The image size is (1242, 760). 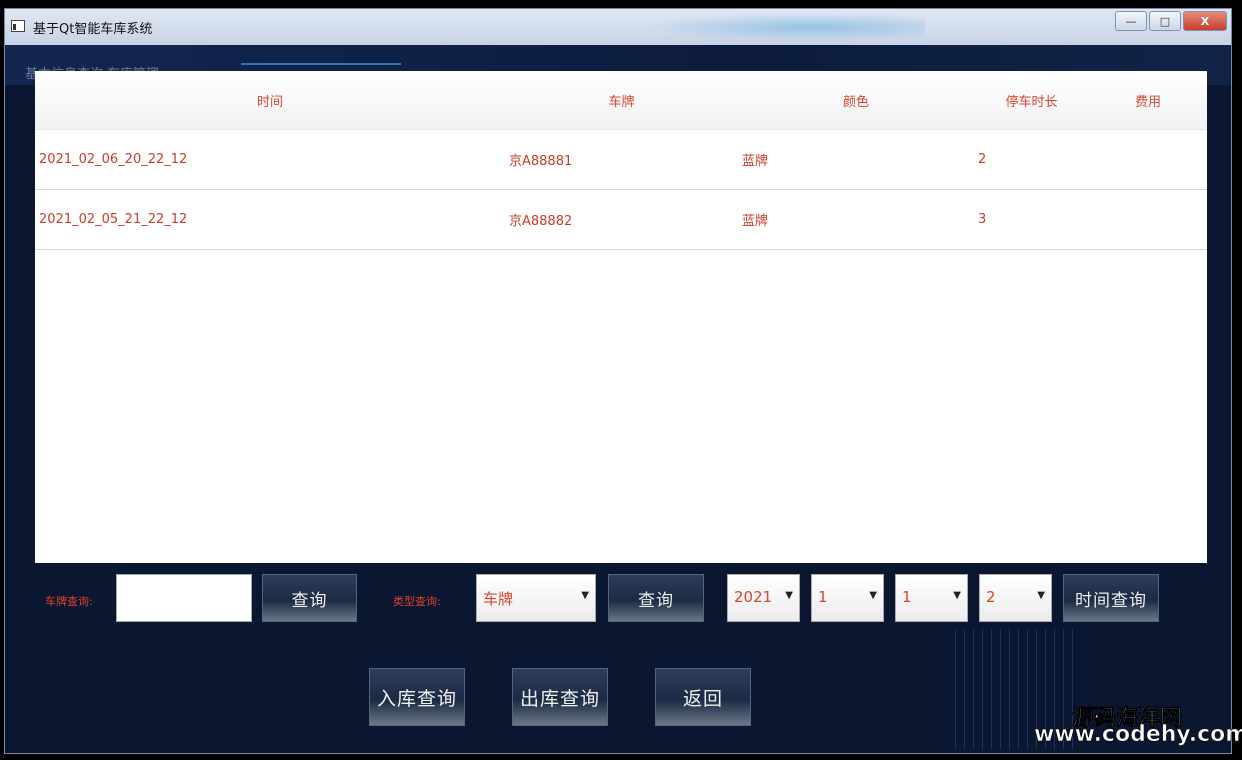 I want to click on table-row: 2021_02_05_21_22_12 京A88882 蓝牌 3, so click(x=621, y=219).